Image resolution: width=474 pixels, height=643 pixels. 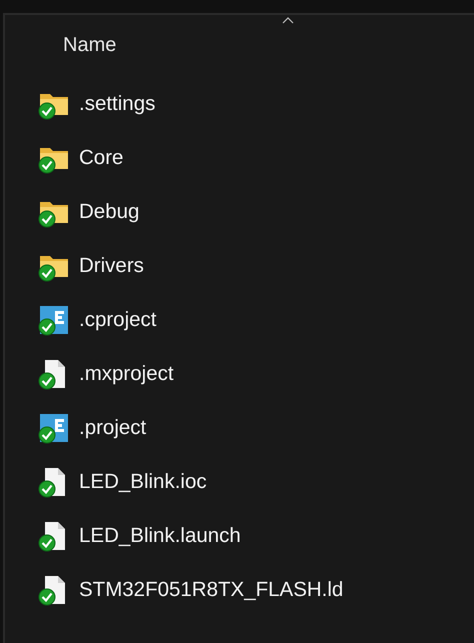 I want to click on file-name: Debug, so click(x=109, y=212).